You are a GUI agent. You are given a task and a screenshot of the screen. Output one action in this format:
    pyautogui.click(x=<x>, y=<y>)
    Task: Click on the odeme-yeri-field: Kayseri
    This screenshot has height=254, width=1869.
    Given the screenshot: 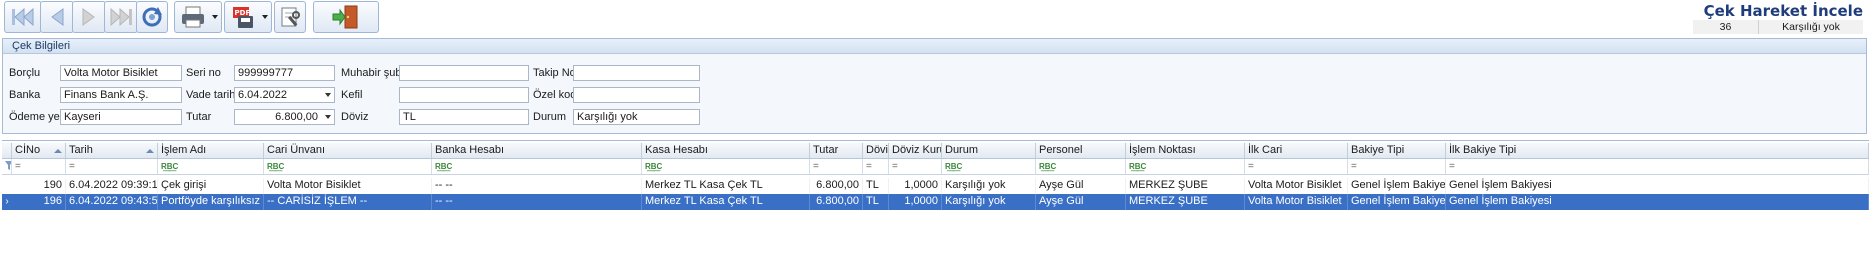 What is the action you would take?
    pyautogui.click(x=121, y=117)
    